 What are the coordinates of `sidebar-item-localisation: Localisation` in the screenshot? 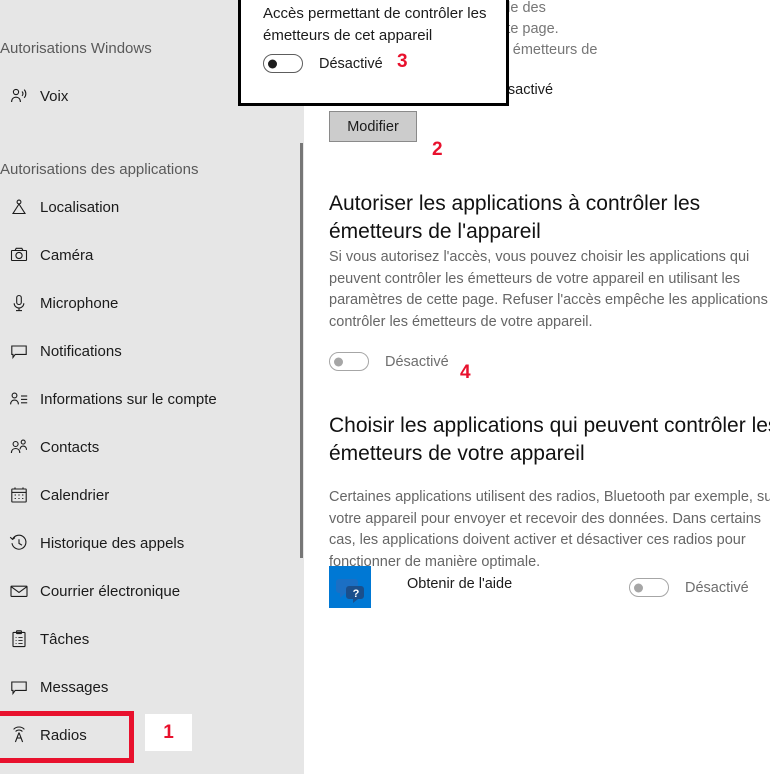 It's located at (152, 207).